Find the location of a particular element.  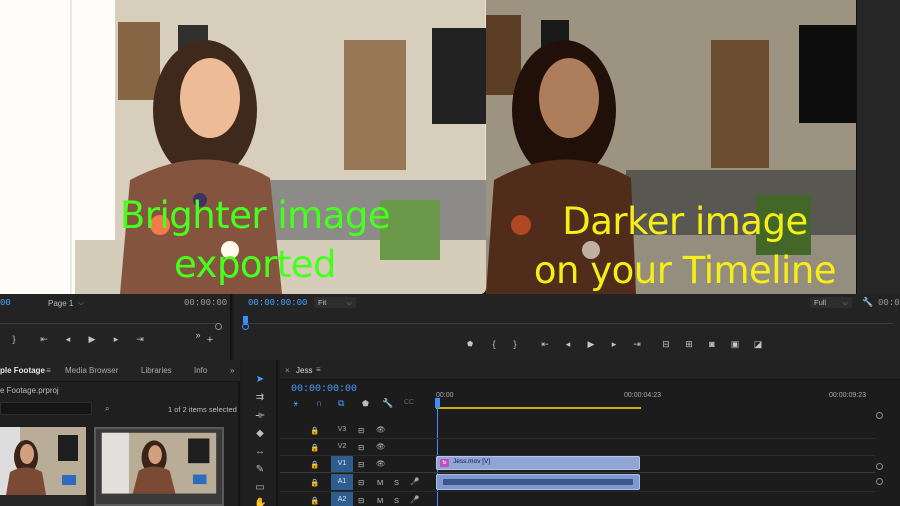

proxy-toggle-icon: ◪ is located at coordinates (758, 344).